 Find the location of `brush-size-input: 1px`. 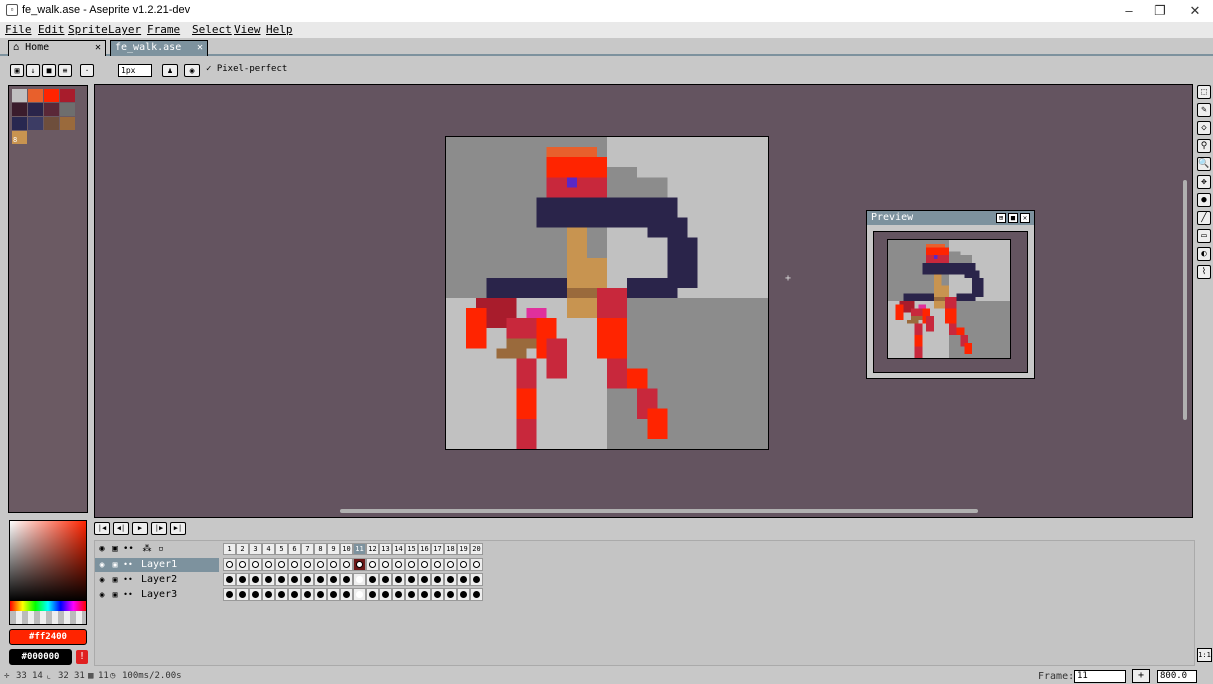

brush-size-input: 1px is located at coordinates (135, 70).